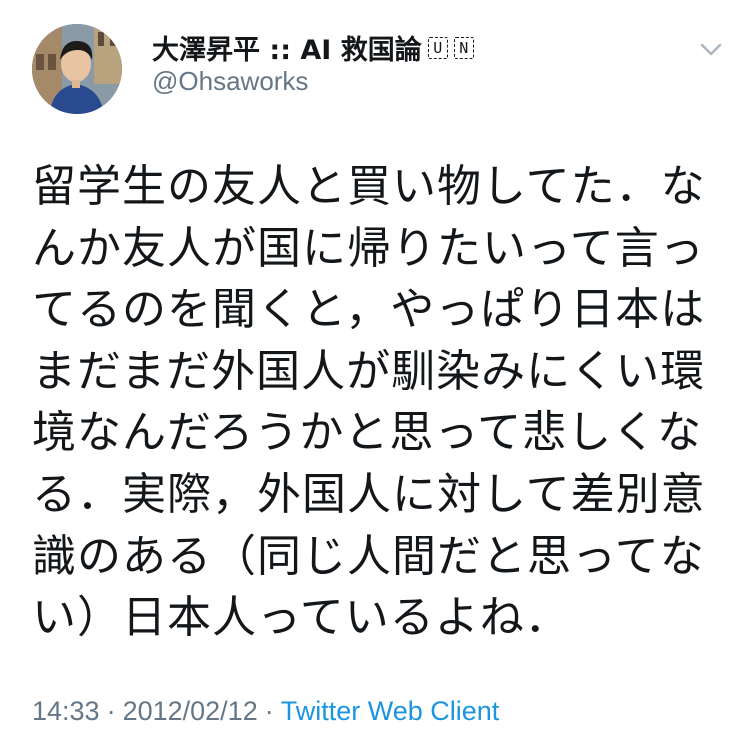  I want to click on display-name-text: 大澤昇平 :: AI 救国論, so click(287, 50).